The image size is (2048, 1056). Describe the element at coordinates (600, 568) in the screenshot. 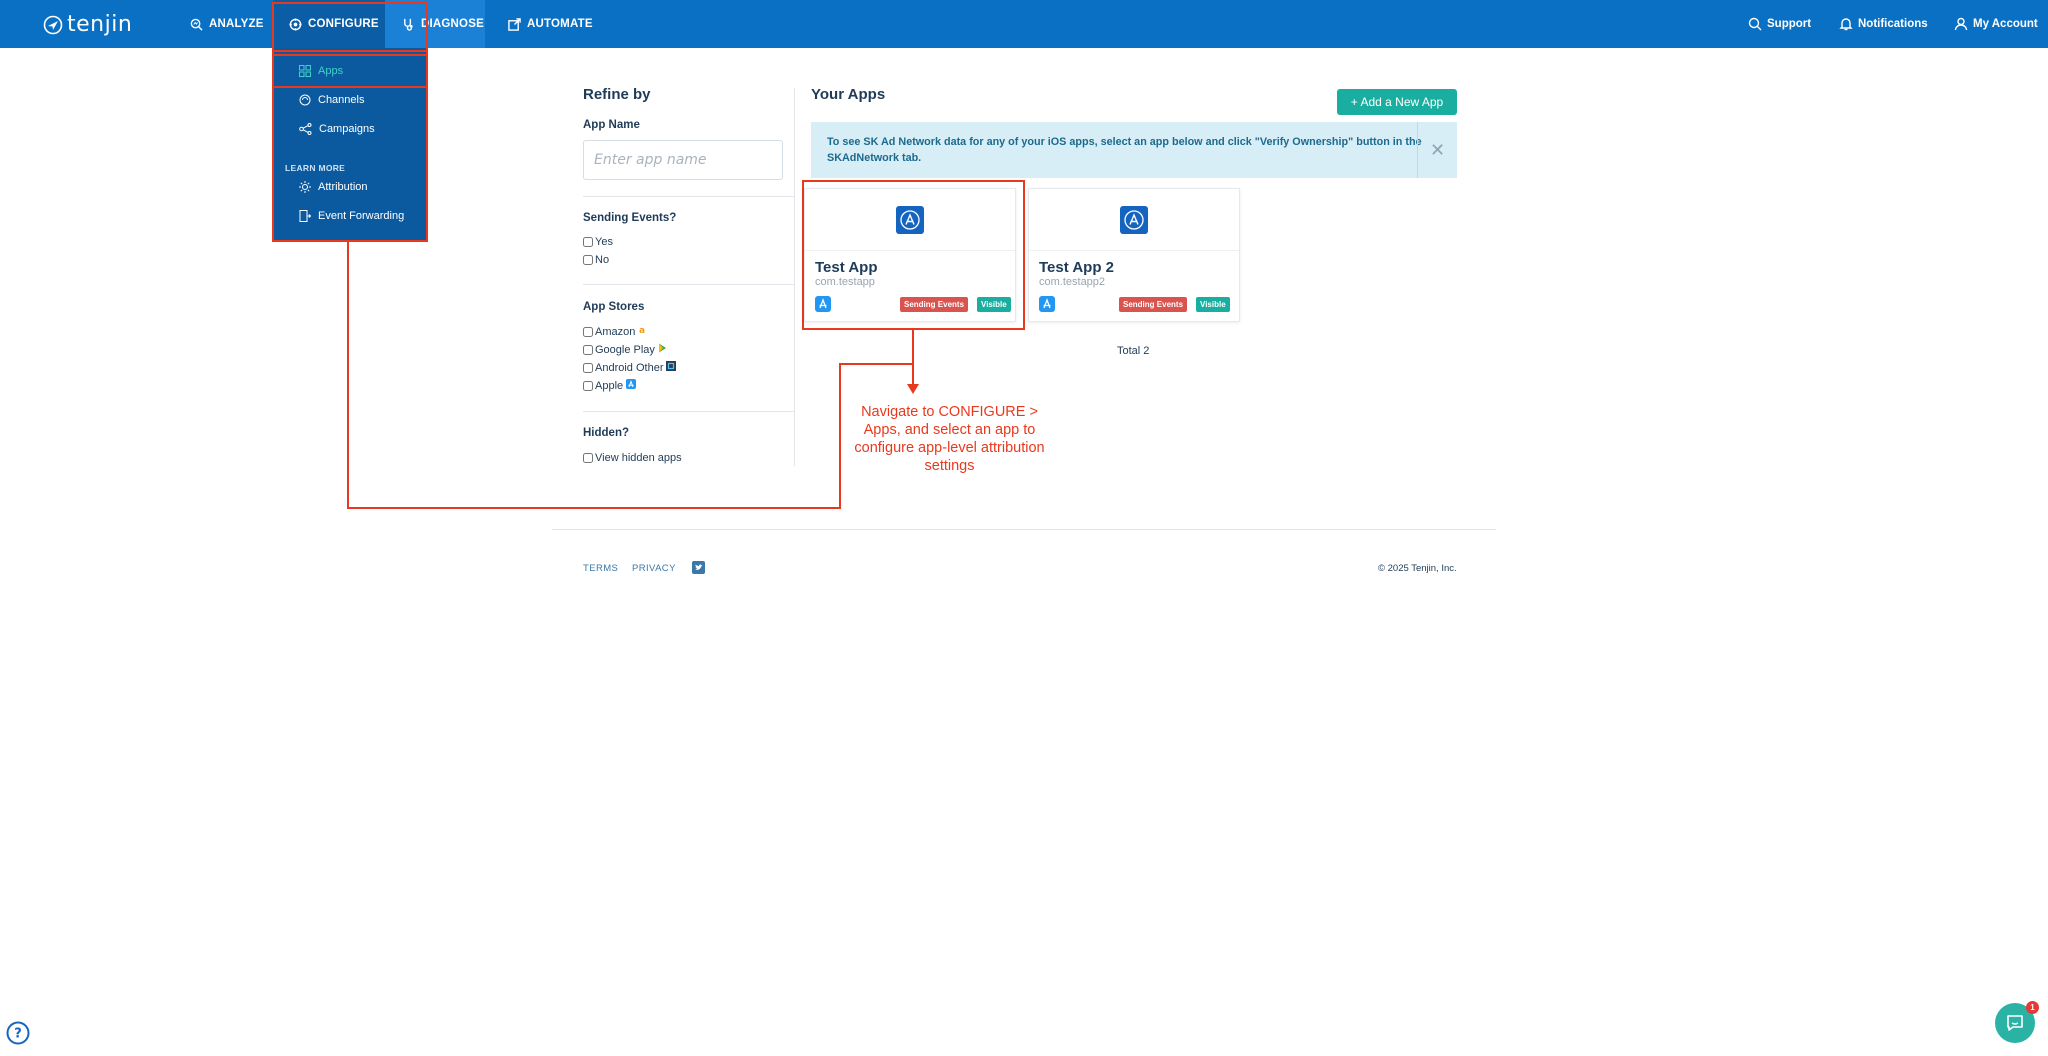

I see `footer-terms-link: TERMS` at that location.